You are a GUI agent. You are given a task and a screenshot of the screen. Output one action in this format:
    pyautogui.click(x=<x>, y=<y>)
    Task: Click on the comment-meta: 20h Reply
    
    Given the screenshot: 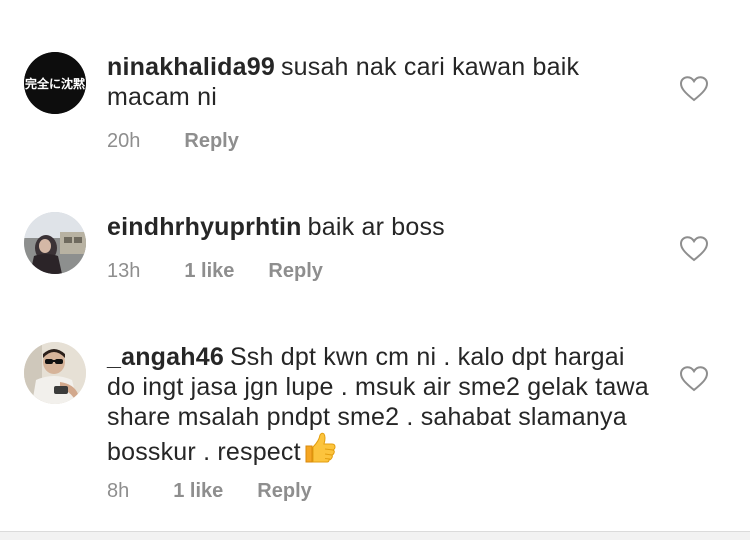 What is the action you would take?
    pyautogui.click(x=173, y=141)
    